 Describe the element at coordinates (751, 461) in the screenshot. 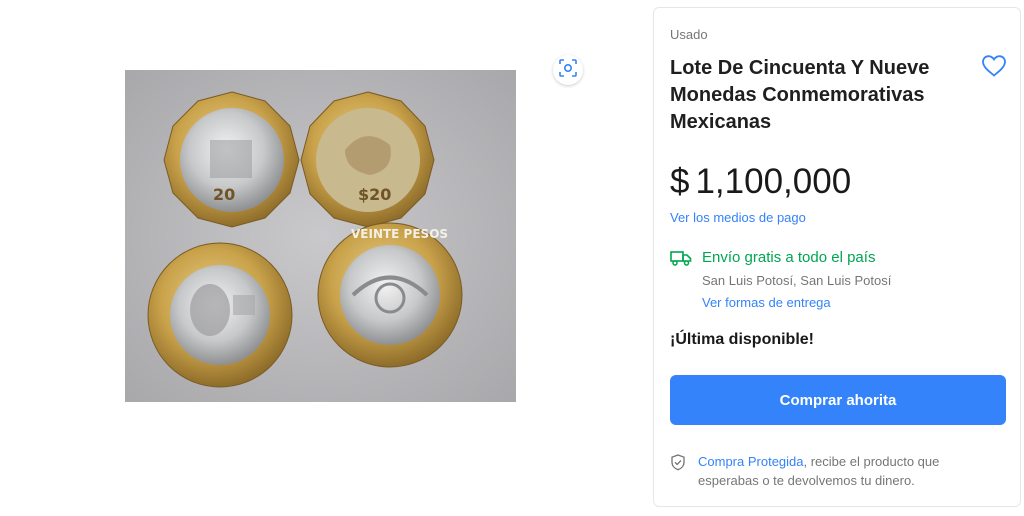

I see `protected-purchase-link: Compra Protegida` at that location.